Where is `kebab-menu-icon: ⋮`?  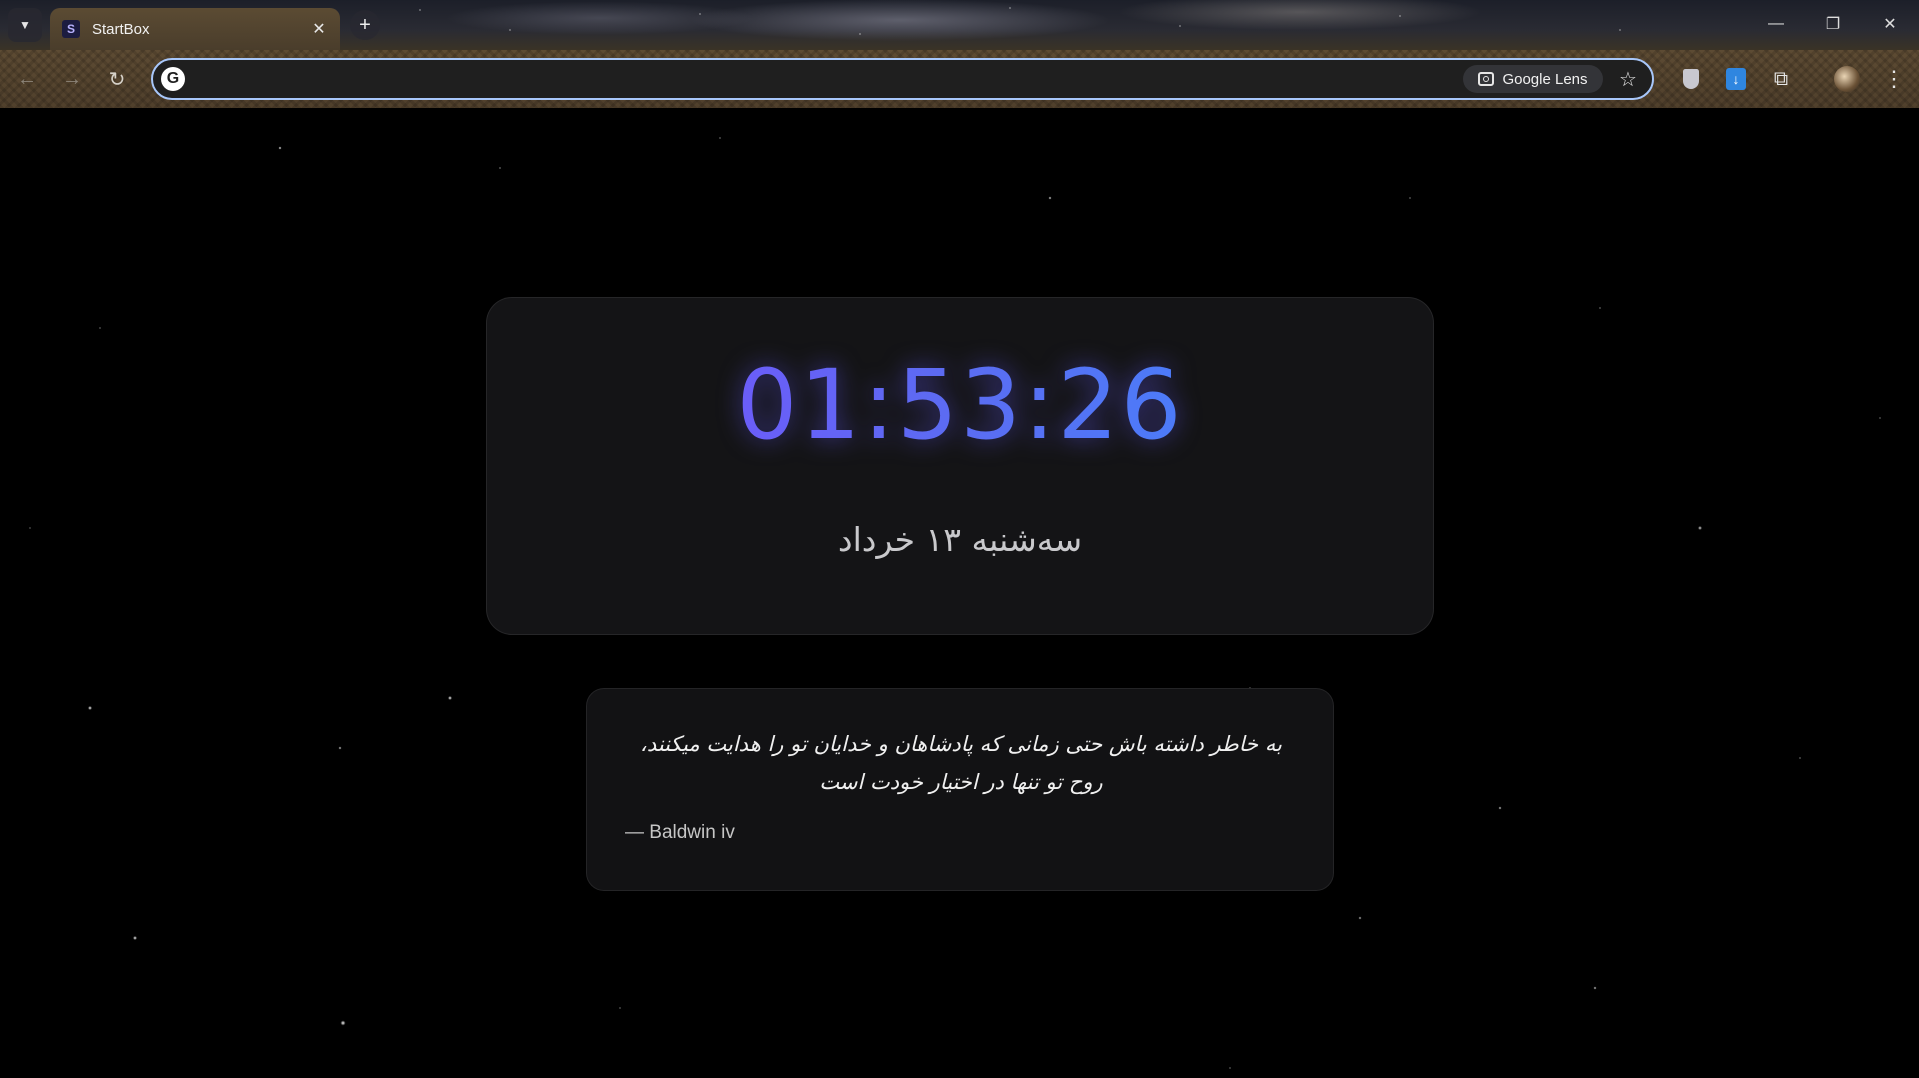 kebab-menu-icon: ⋮ is located at coordinates (1894, 78).